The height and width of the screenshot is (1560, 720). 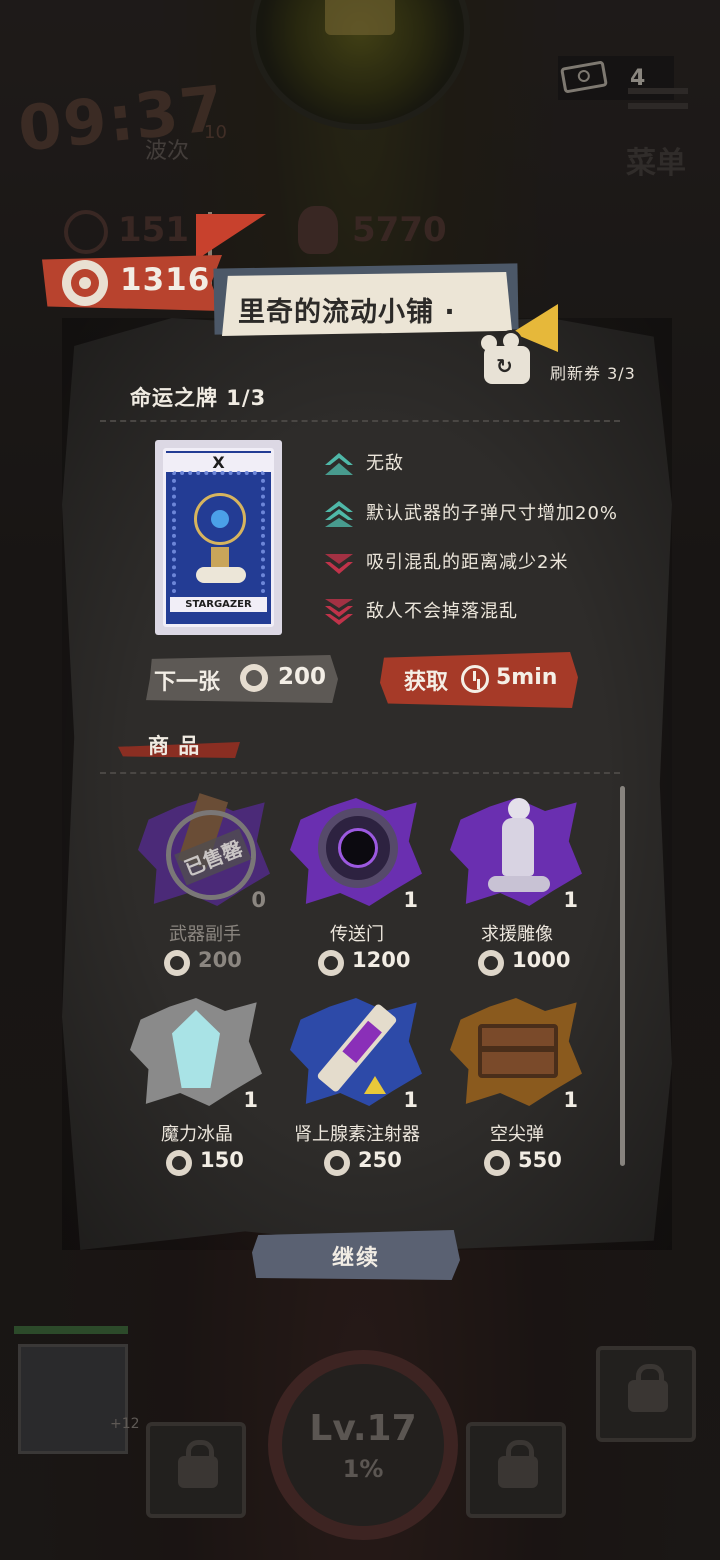 I want to click on clock-icon, so click(x=475, y=679).